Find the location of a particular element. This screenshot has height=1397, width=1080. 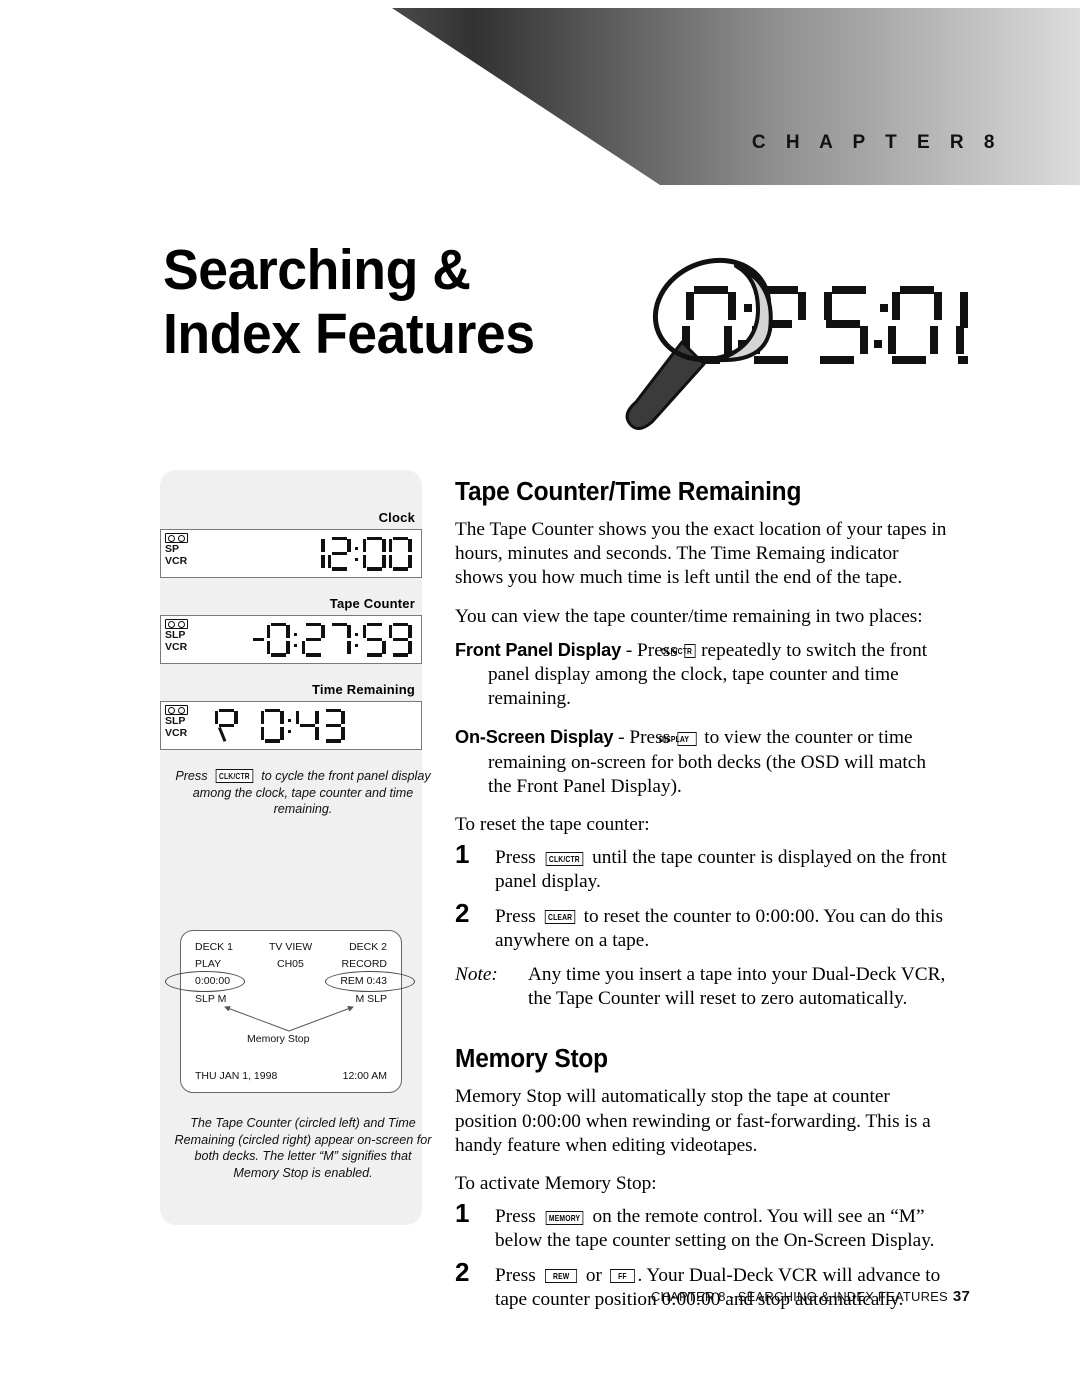

bullet-lead-label: On-Screen Display is located at coordinates (534, 737).